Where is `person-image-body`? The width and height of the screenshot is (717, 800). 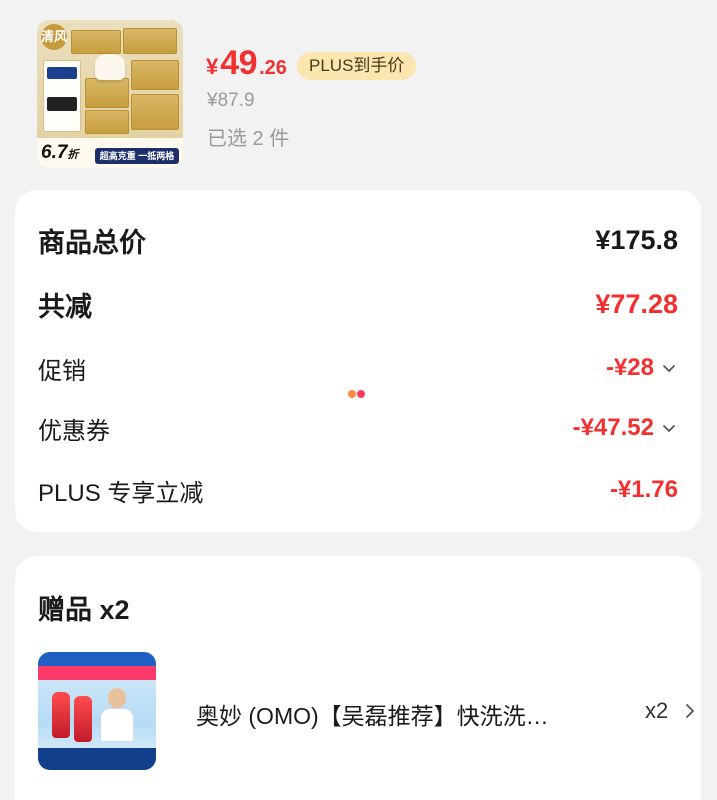 person-image-body is located at coordinates (117, 725).